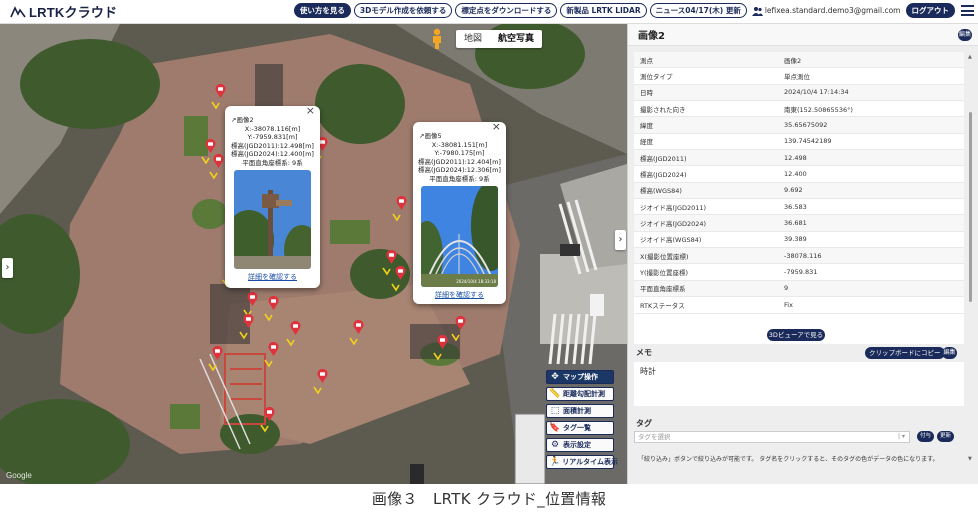  Describe the element at coordinates (673, 224) in the screenshot. I see `row-key: ジオイド高(JGD2024)` at that location.